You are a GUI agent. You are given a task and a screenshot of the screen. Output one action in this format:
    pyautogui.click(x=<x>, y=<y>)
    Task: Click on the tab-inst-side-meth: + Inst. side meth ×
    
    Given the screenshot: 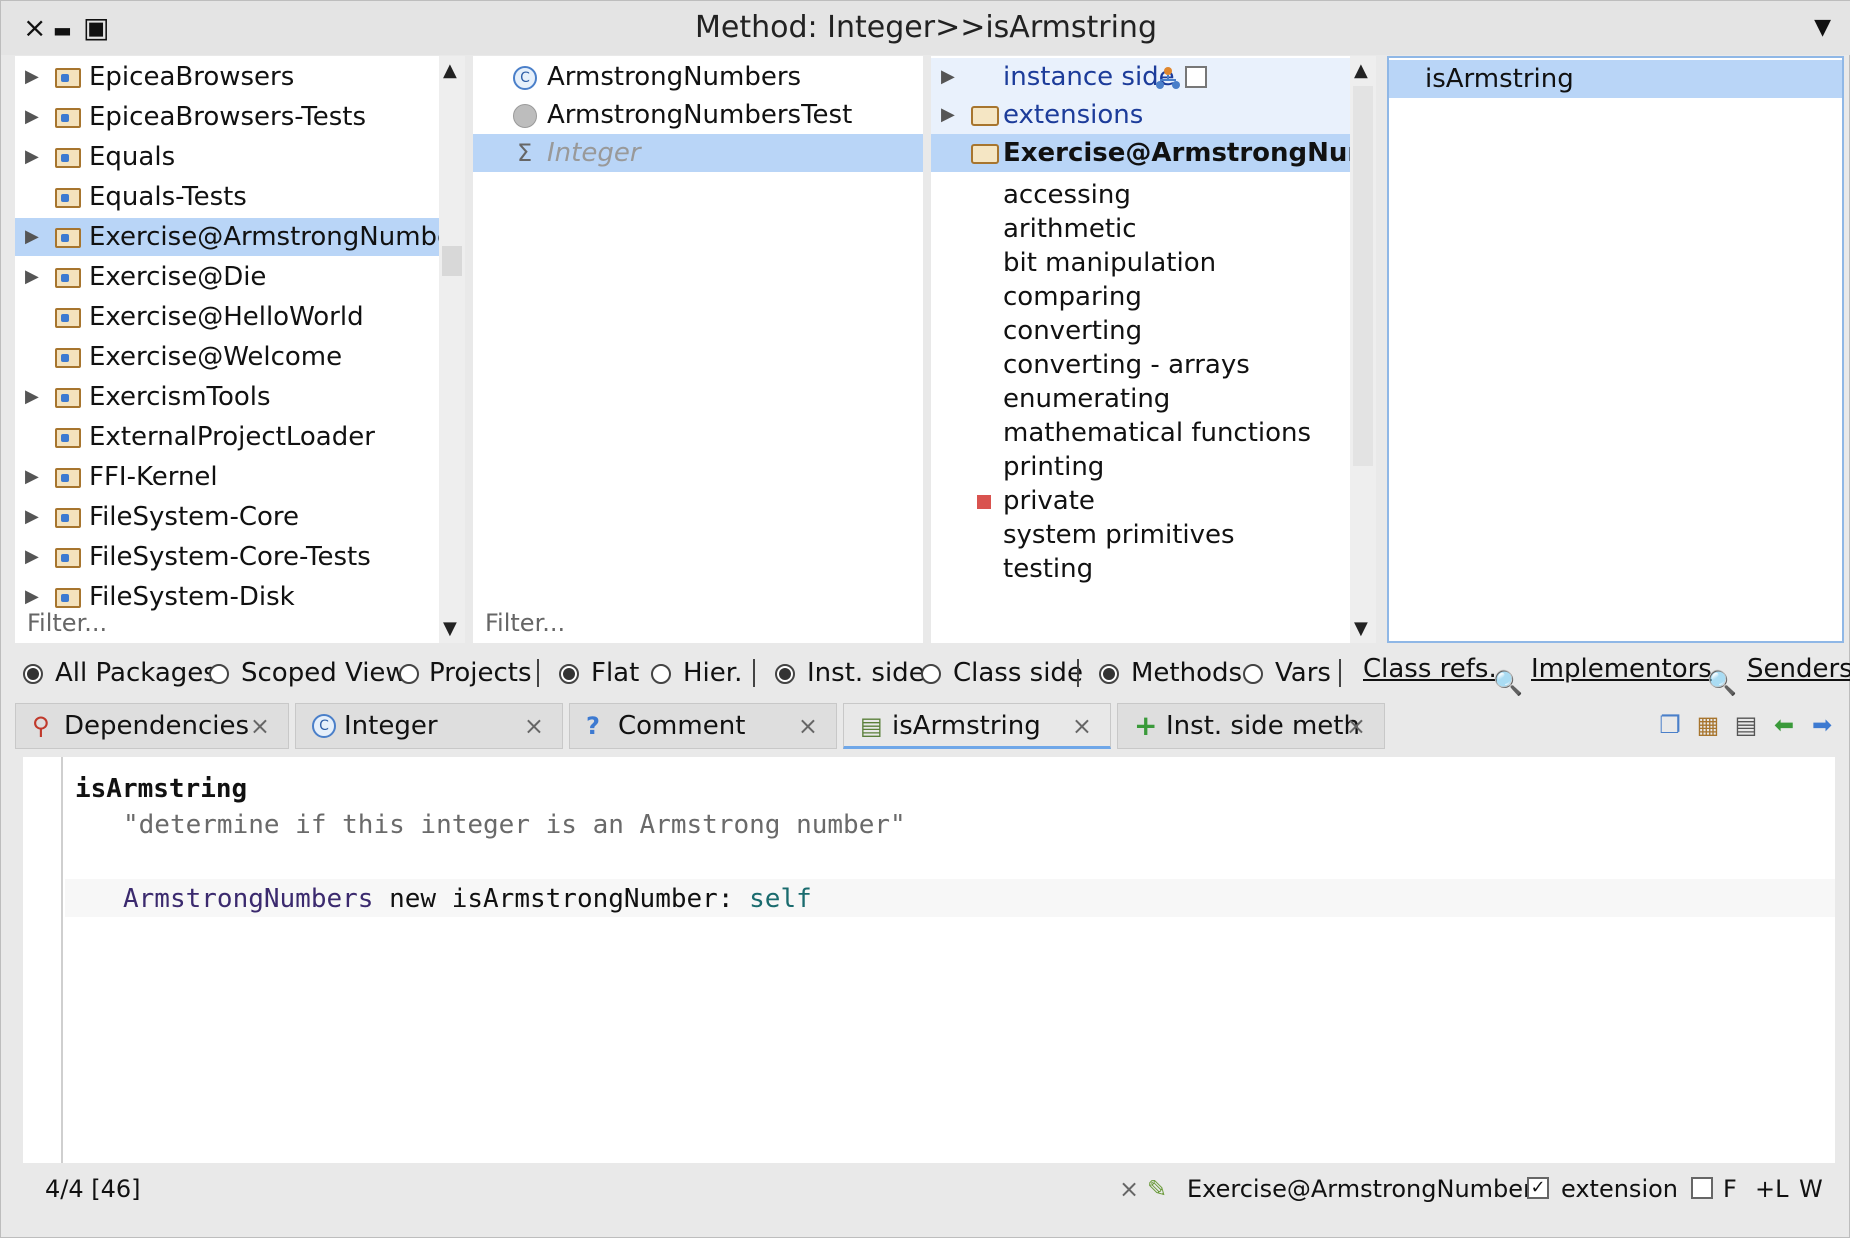 What is the action you would take?
    pyautogui.click(x=1251, y=726)
    